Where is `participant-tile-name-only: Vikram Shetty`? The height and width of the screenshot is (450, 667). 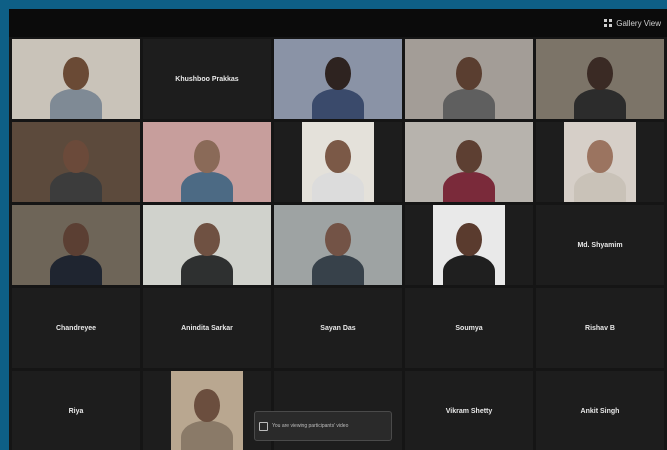
participant-tile-name-only: Vikram Shetty is located at coordinates (469, 410).